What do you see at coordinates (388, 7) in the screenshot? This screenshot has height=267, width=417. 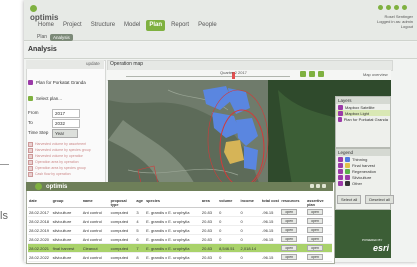 I see `settings-icon` at bounding box center [388, 7].